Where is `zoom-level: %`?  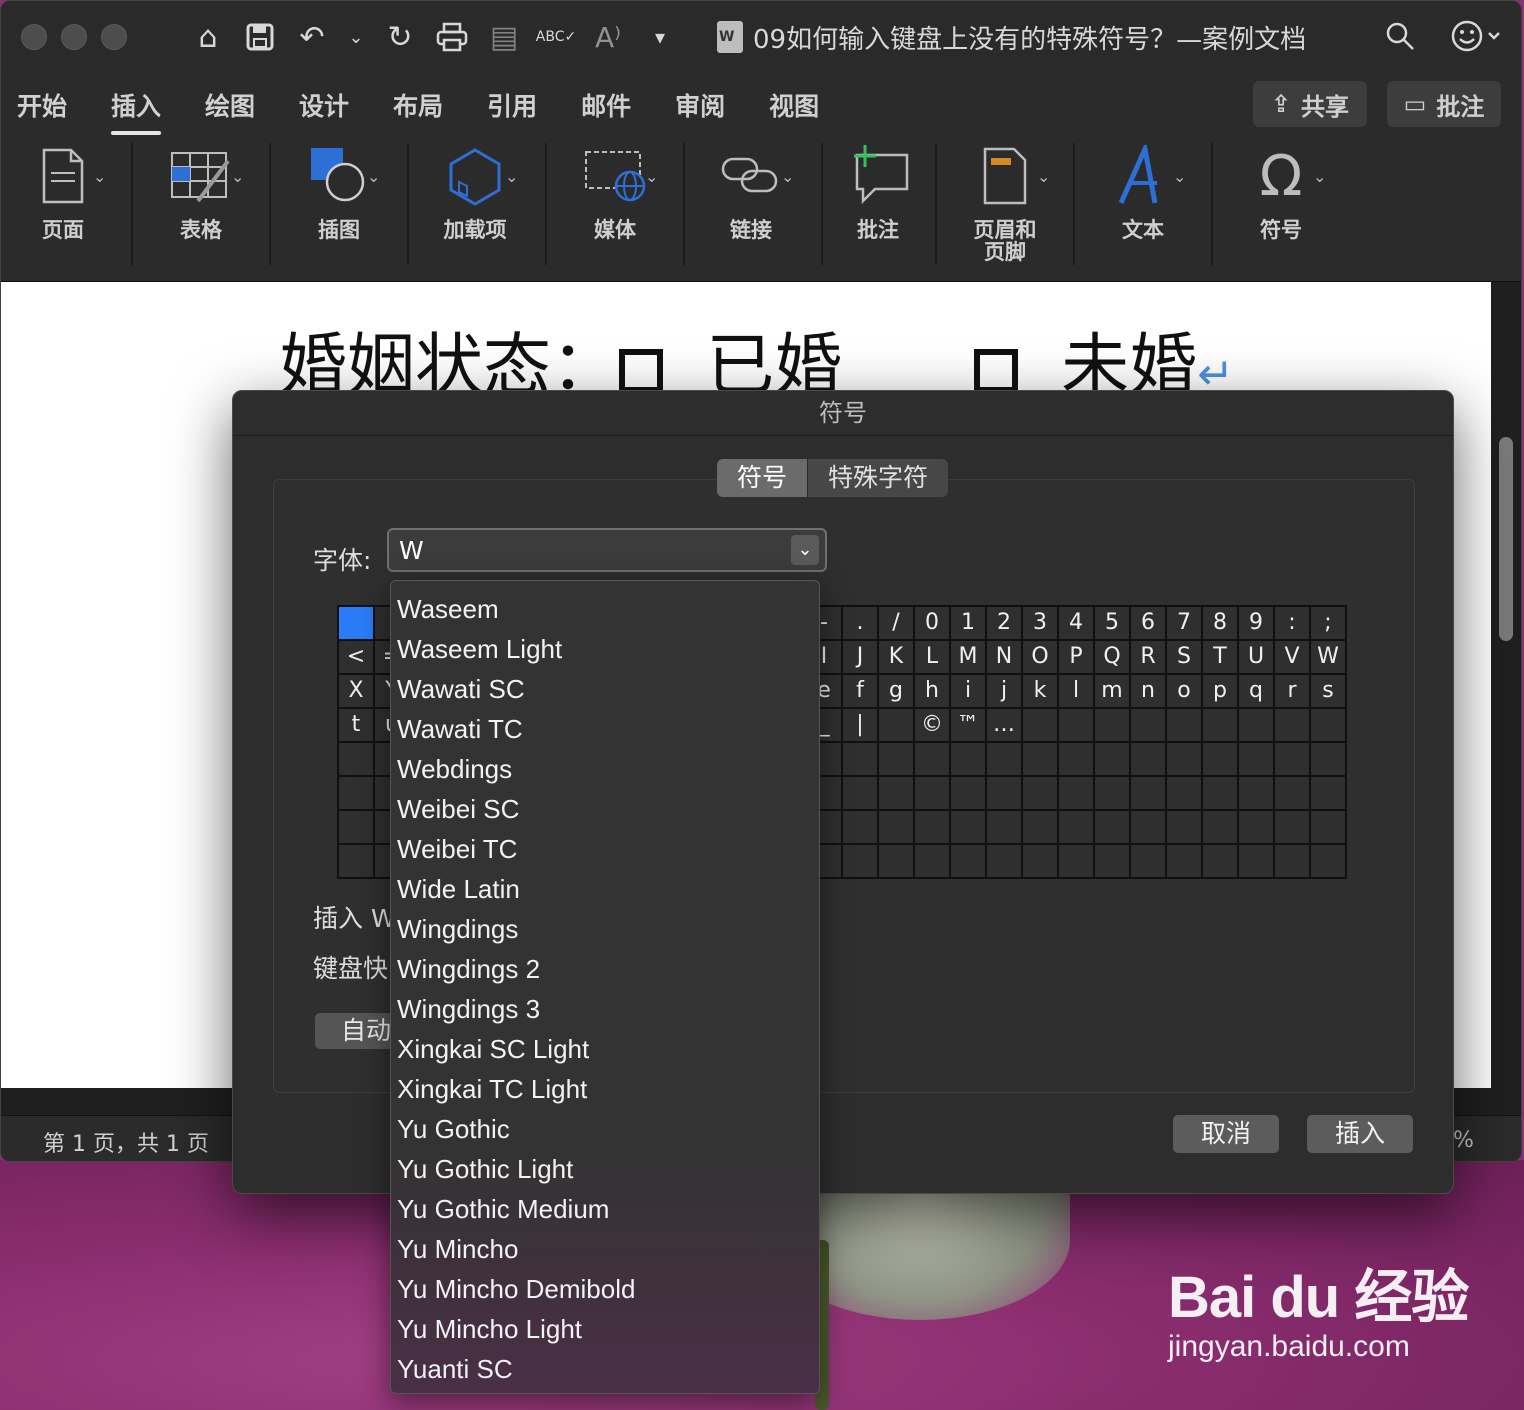
zoom-level: % is located at coordinates (1463, 1140).